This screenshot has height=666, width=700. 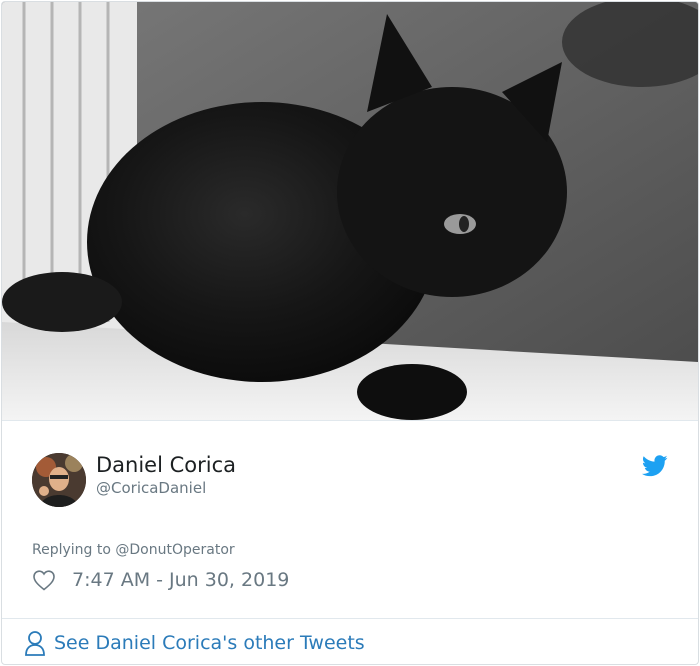 I want to click on avatar-photo-icon, so click(x=59, y=480).